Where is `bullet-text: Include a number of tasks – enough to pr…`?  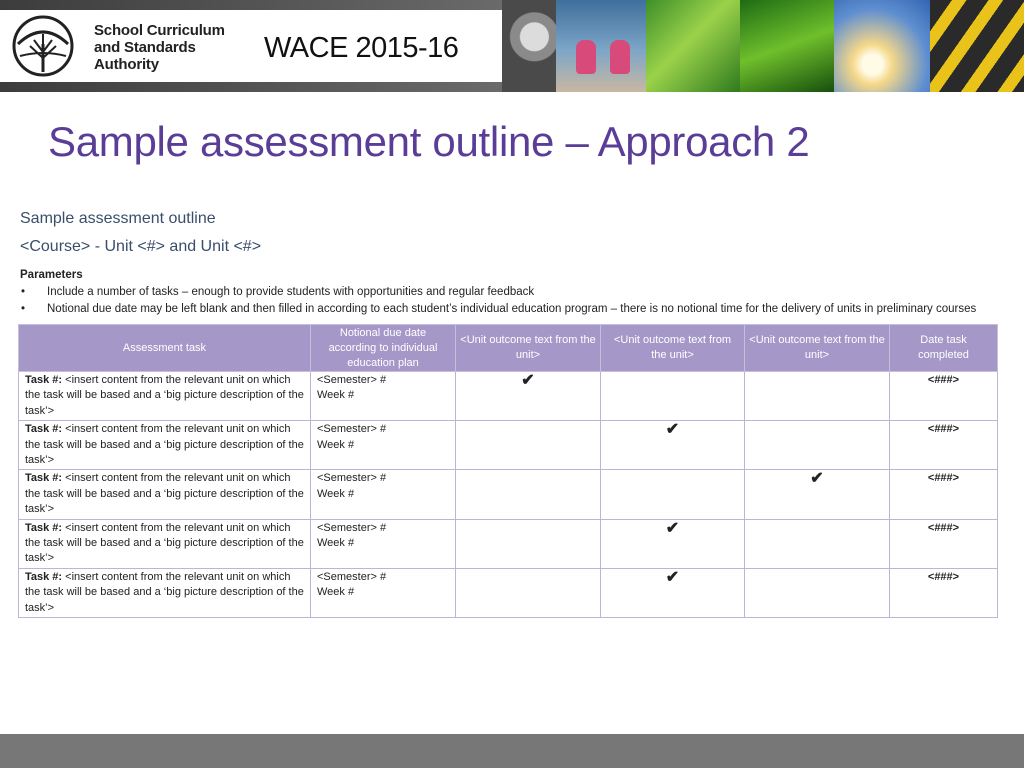
bullet-text: Include a number of tasks – enough to pr… is located at coordinates (291, 292).